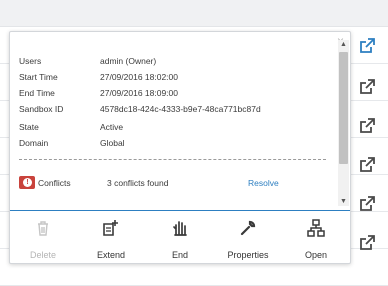  I want to click on top-bar, so click(194, 13).